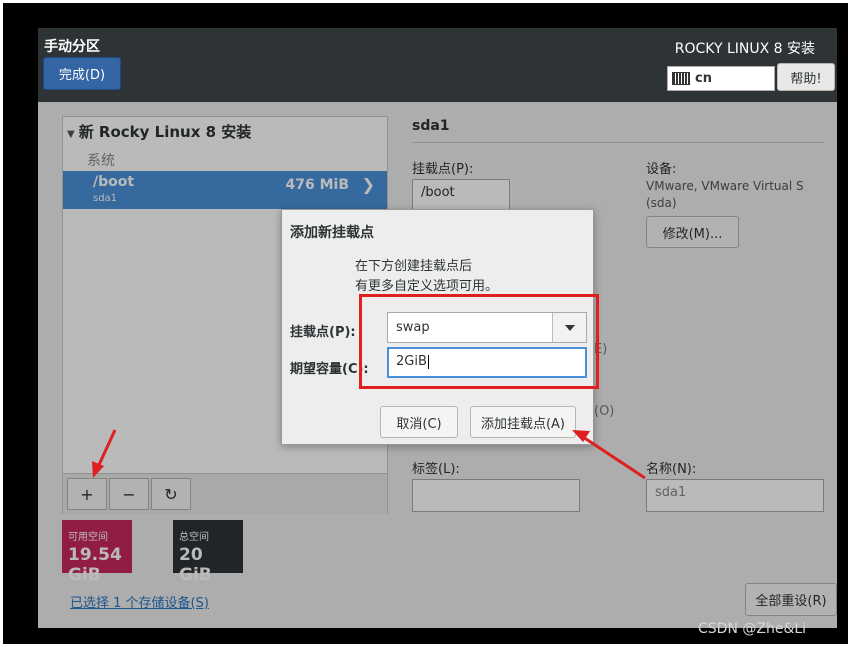  Describe the element at coordinates (752, 629) in the screenshot. I see `watermark: CSDN @Zhe&Li` at that location.